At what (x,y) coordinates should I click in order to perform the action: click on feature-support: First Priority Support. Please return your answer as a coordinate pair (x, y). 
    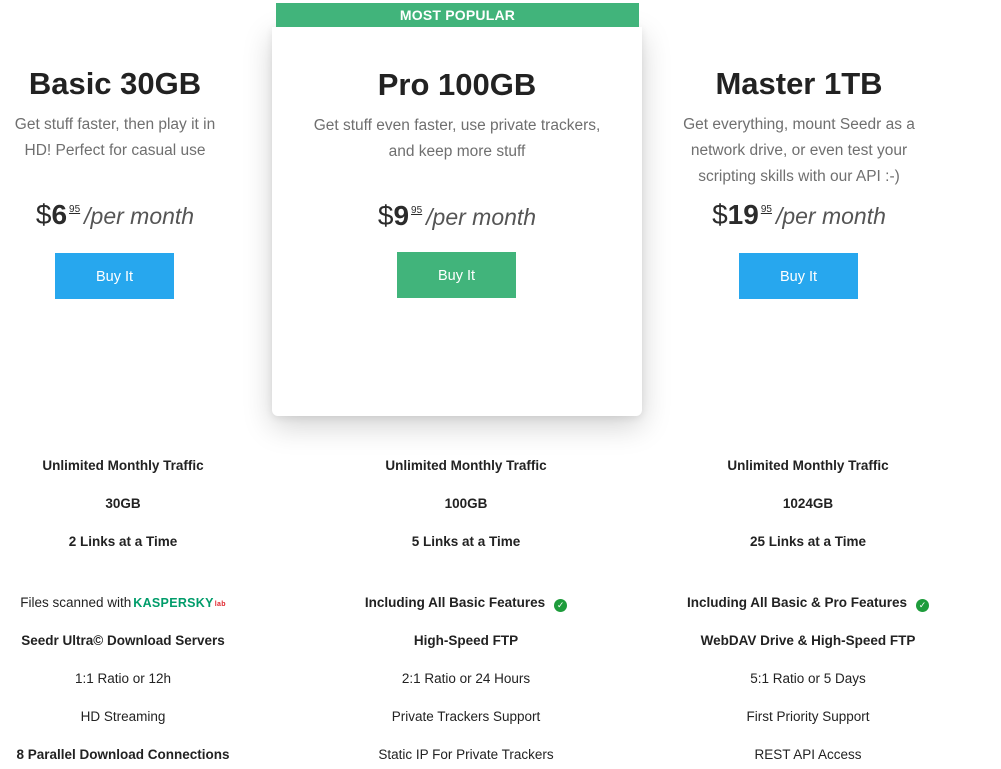
    Looking at the image, I should click on (808, 716).